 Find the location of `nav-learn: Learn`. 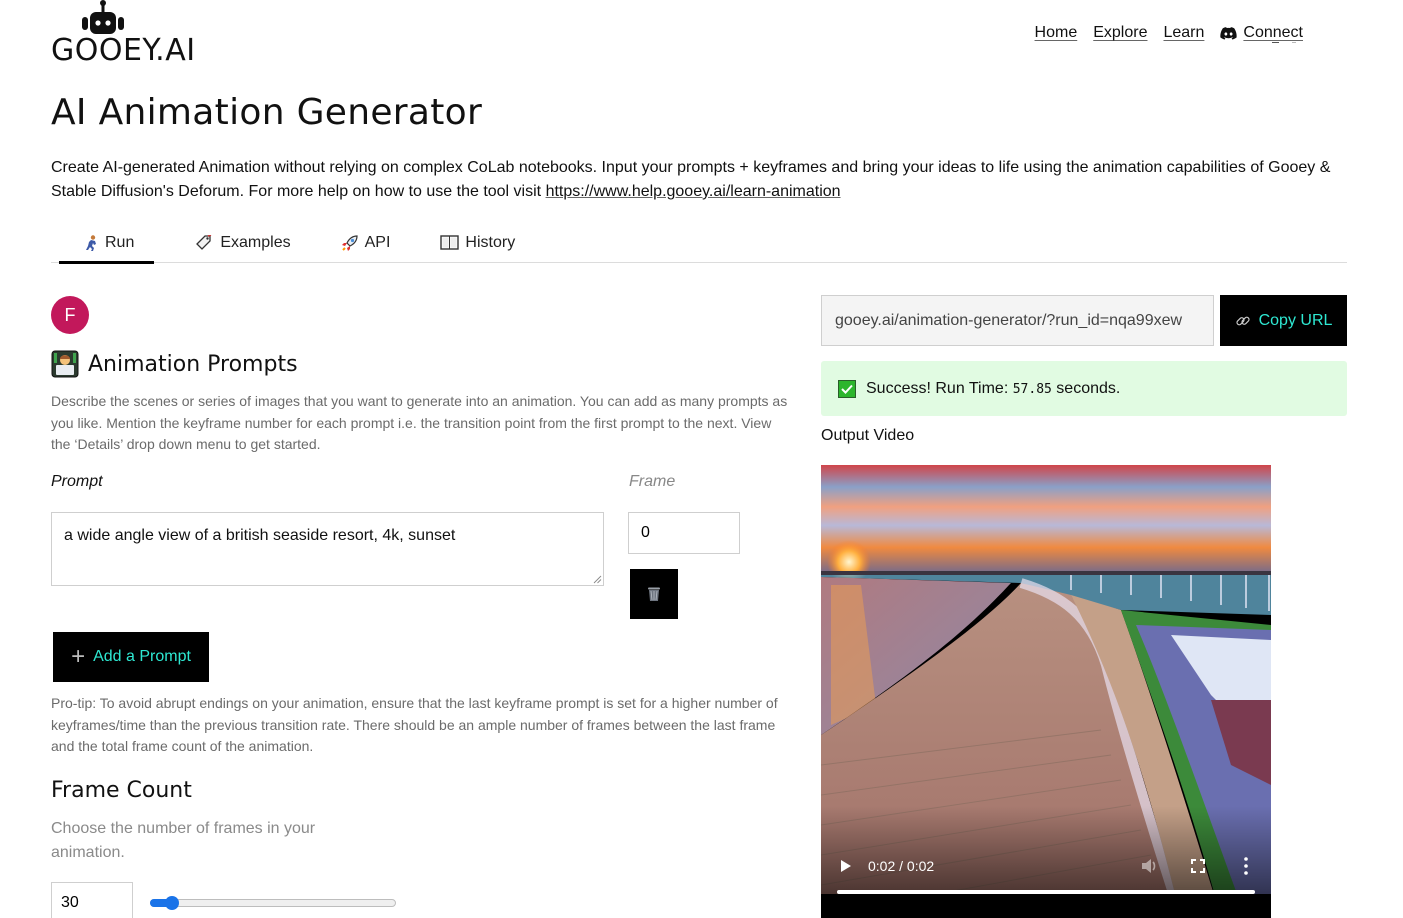

nav-learn: Learn is located at coordinates (1183, 33).